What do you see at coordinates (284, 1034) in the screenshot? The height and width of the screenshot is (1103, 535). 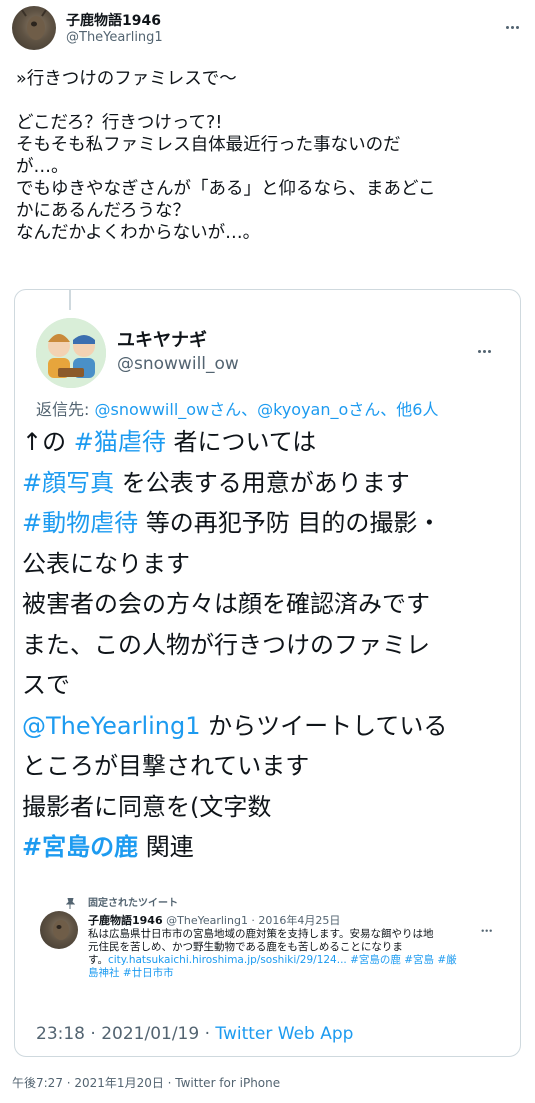 I see `quoted-source: Twitter Web App` at bounding box center [284, 1034].